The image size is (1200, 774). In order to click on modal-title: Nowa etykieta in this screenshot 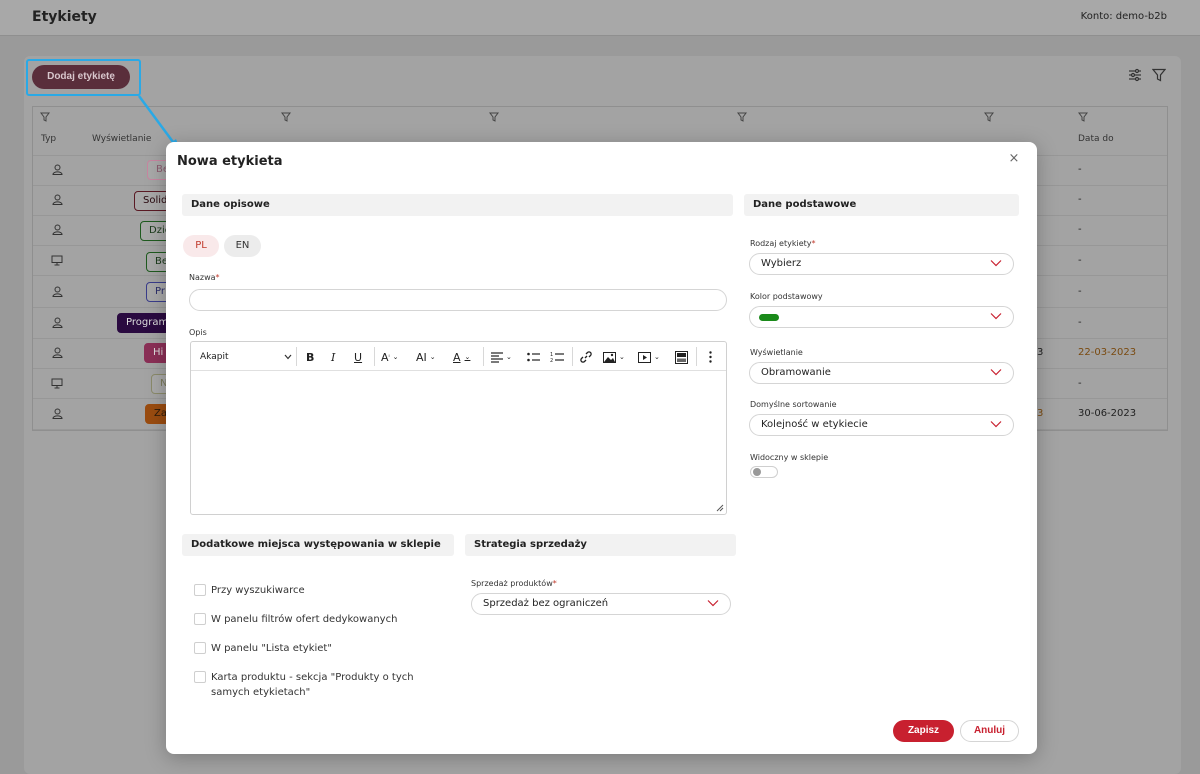, I will do `click(230, 161)`.